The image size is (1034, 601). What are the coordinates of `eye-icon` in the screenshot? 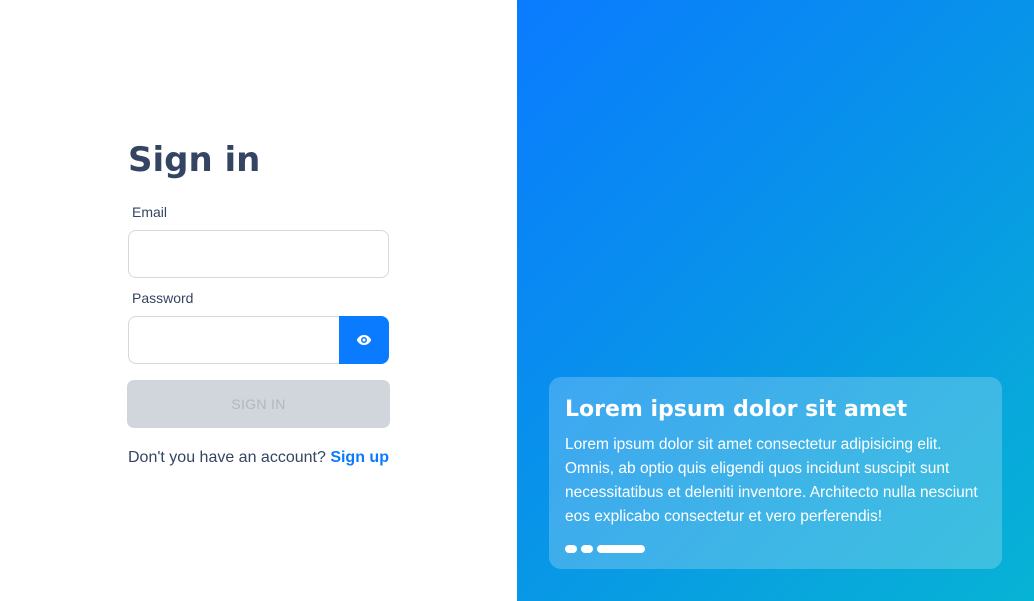 It's located at (364, 340).